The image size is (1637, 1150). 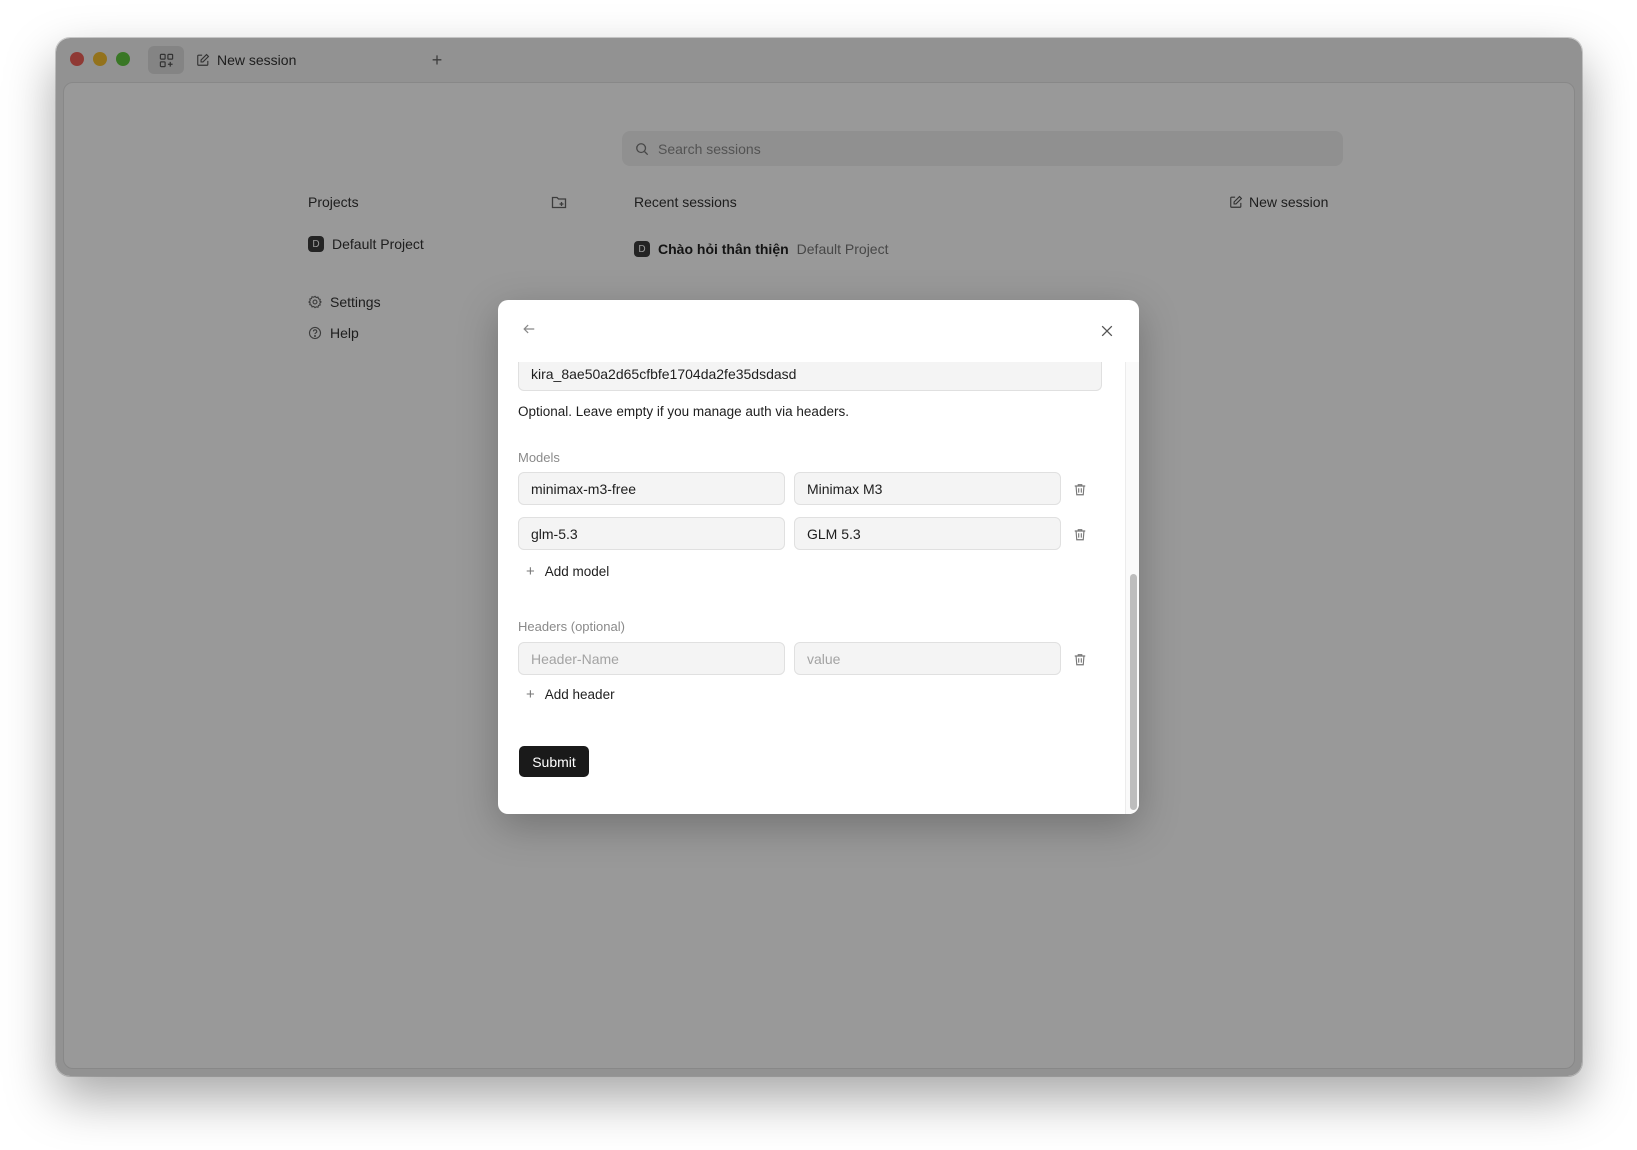 I want to click on model-id-value: minimax-m3-free, so click(x=584, y=488).